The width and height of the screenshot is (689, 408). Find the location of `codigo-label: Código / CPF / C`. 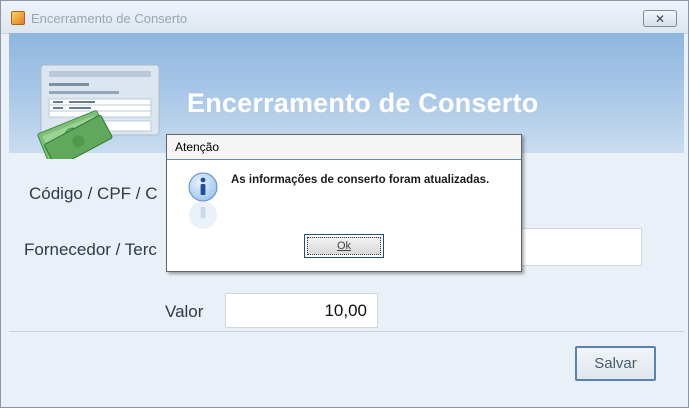

codigo-label: Código / CPF / C is located at coordinates (93, 193).